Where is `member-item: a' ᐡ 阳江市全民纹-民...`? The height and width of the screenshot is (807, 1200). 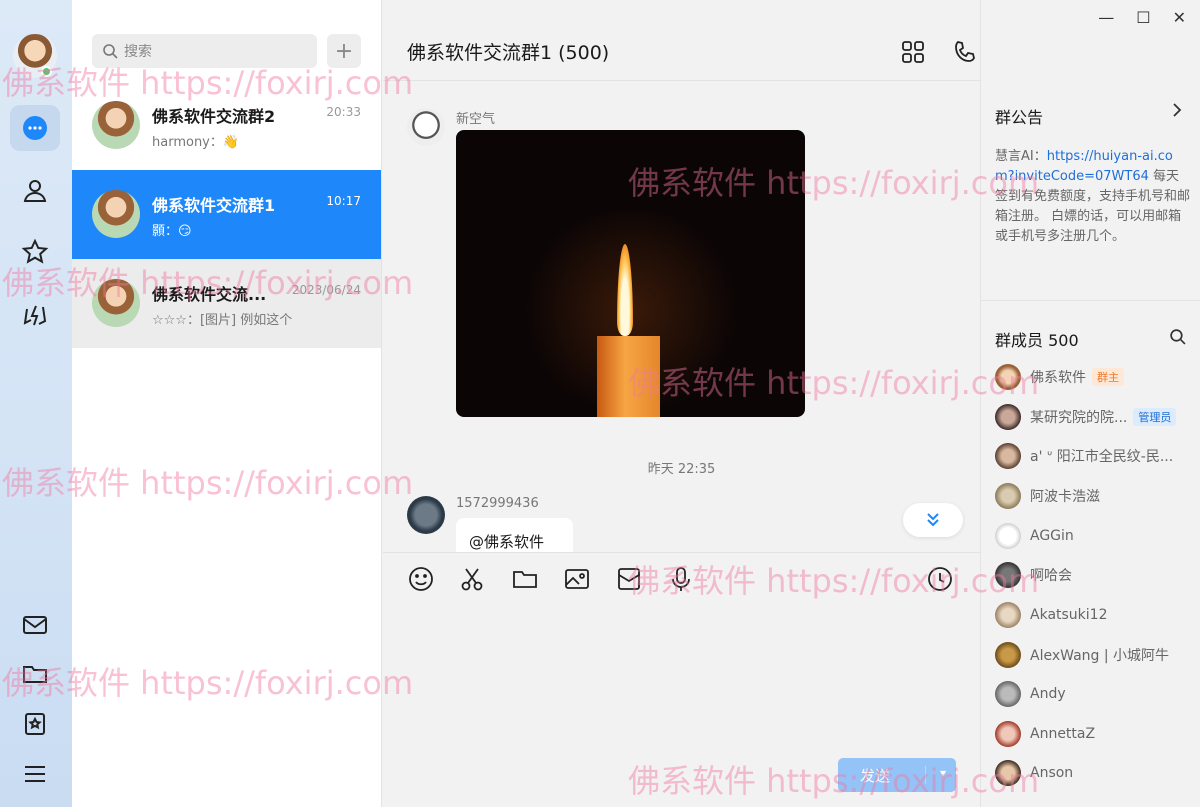
member-item: a' ᐡ 阳江市全民纹-民... is located at coordinates (1084, 456).